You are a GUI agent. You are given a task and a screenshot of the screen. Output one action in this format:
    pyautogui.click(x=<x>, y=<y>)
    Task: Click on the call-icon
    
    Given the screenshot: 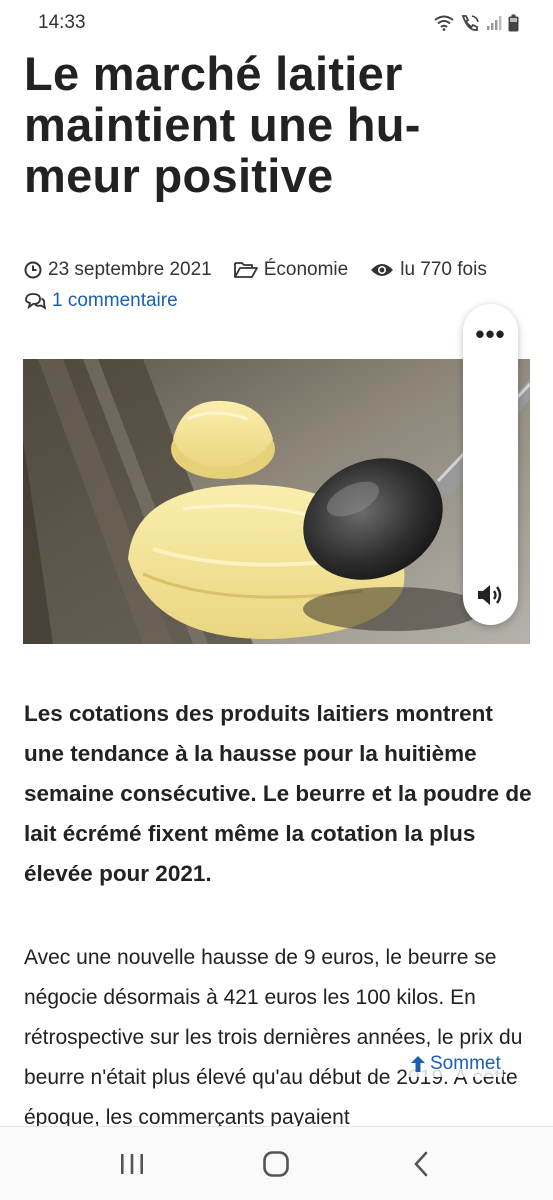 What is the action you would take?
    pyautogui.click(x=470, y=23)
    